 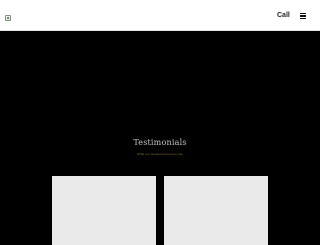 What do you see at coordinates (160, 142) in the screenshot?
I see `section-title: Testimonials` at bounding box center [160, 142].